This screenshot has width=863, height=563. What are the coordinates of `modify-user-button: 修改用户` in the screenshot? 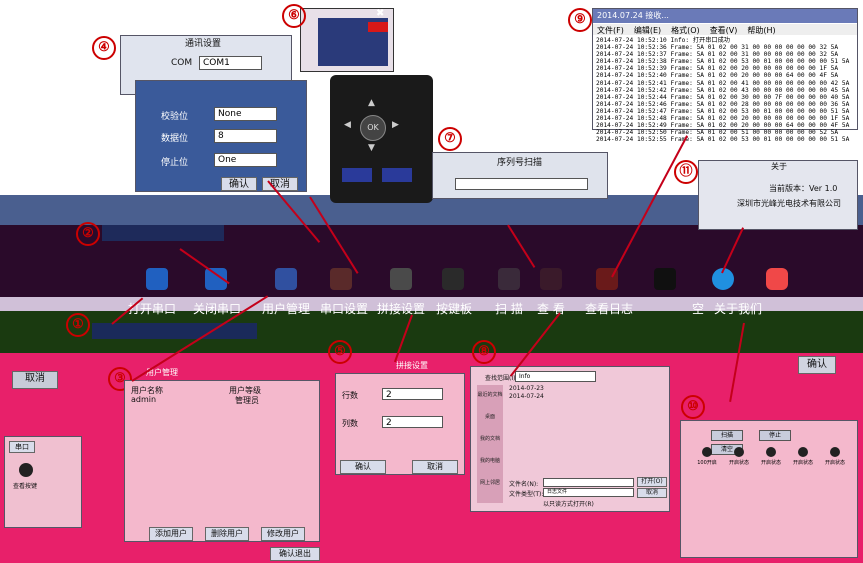 It's located at (283, 534).